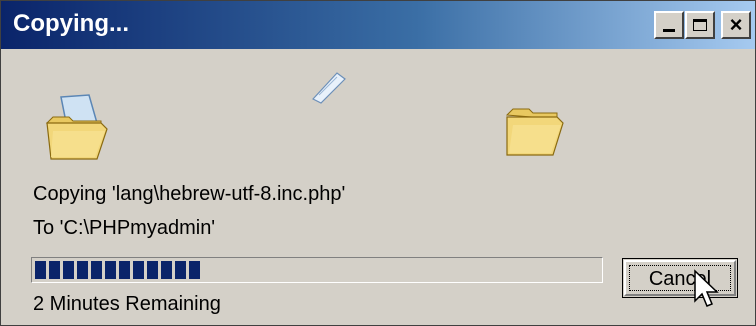 The image size is (756, 326). Describe the element at coordinates (329, 88) in the screenshot. I see `flying-document-icon` at that location.